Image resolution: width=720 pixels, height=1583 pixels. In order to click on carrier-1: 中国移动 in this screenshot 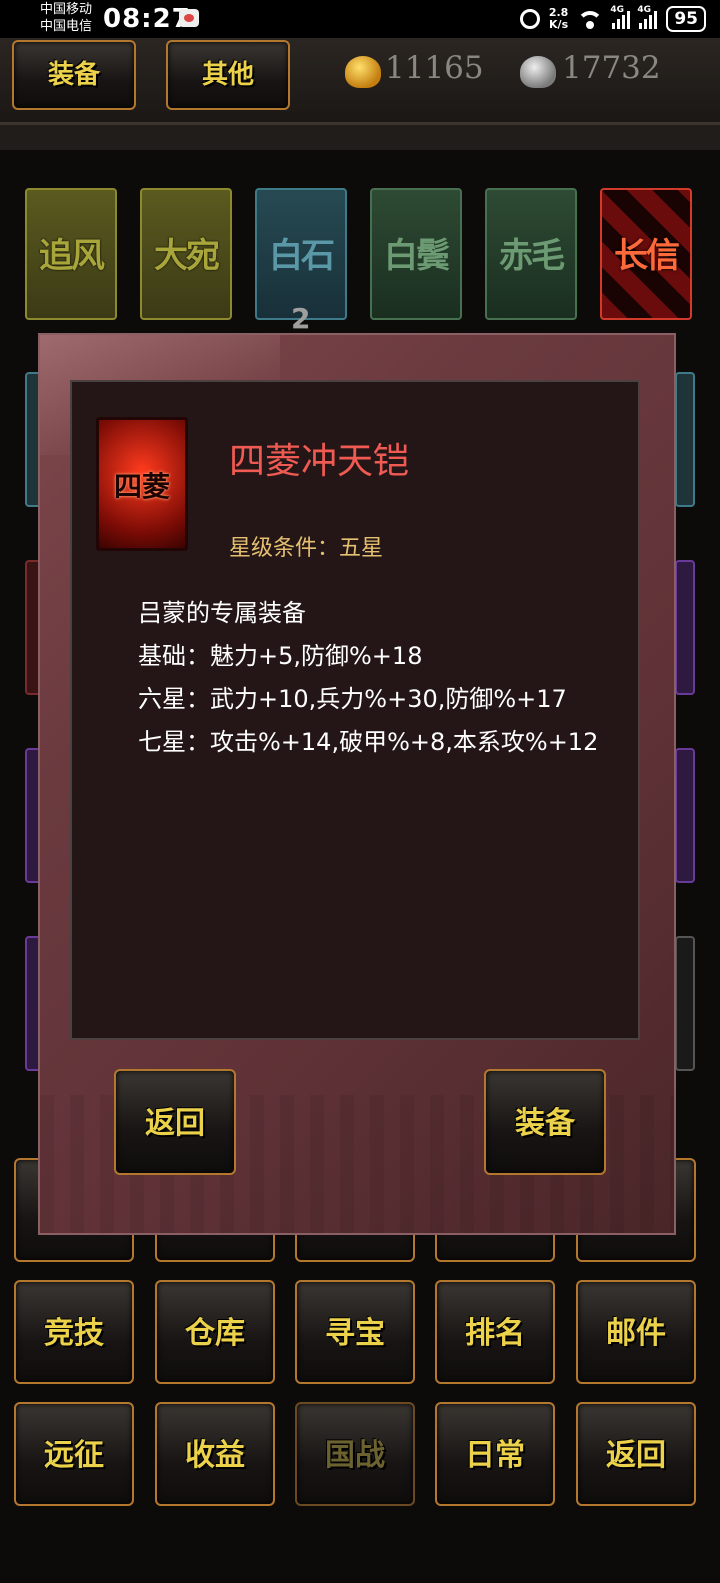, I will do `click(66, 9)`.